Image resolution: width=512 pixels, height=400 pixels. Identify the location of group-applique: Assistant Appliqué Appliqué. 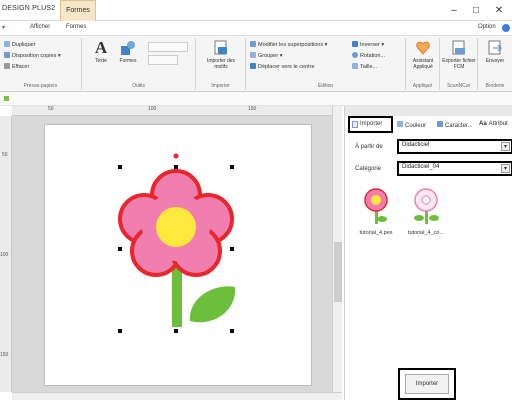
(423, 64).